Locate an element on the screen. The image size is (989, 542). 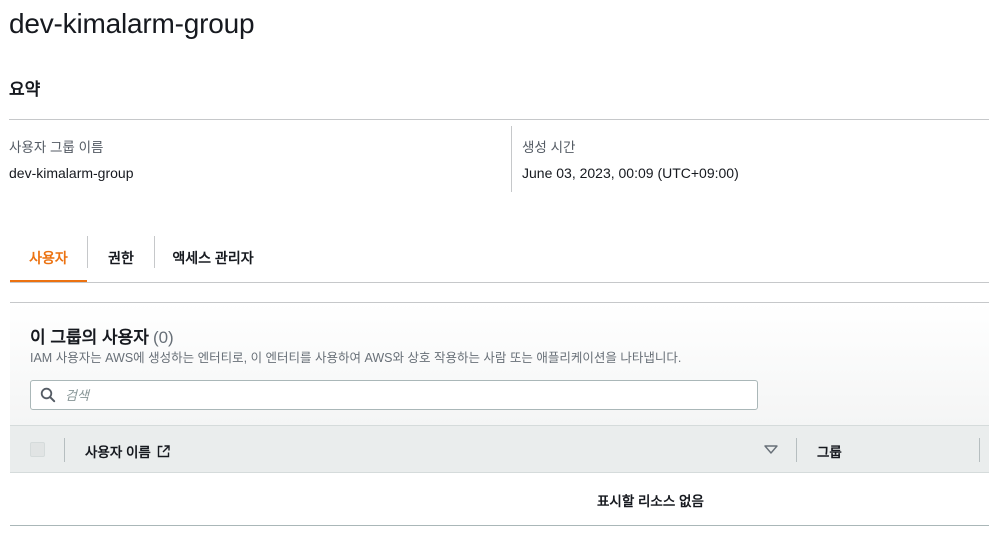
external-link-icon is located at coordinates (163, 450).